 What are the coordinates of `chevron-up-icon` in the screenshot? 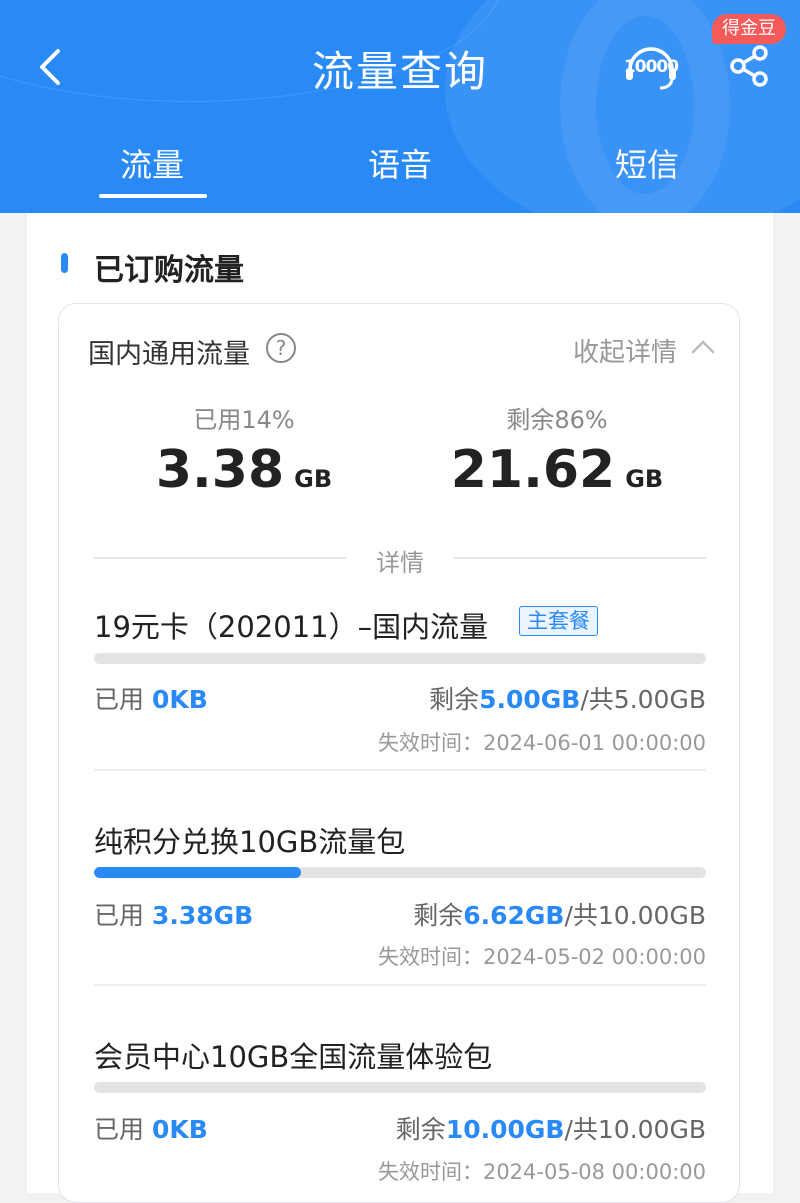 It's located at (703, 347).